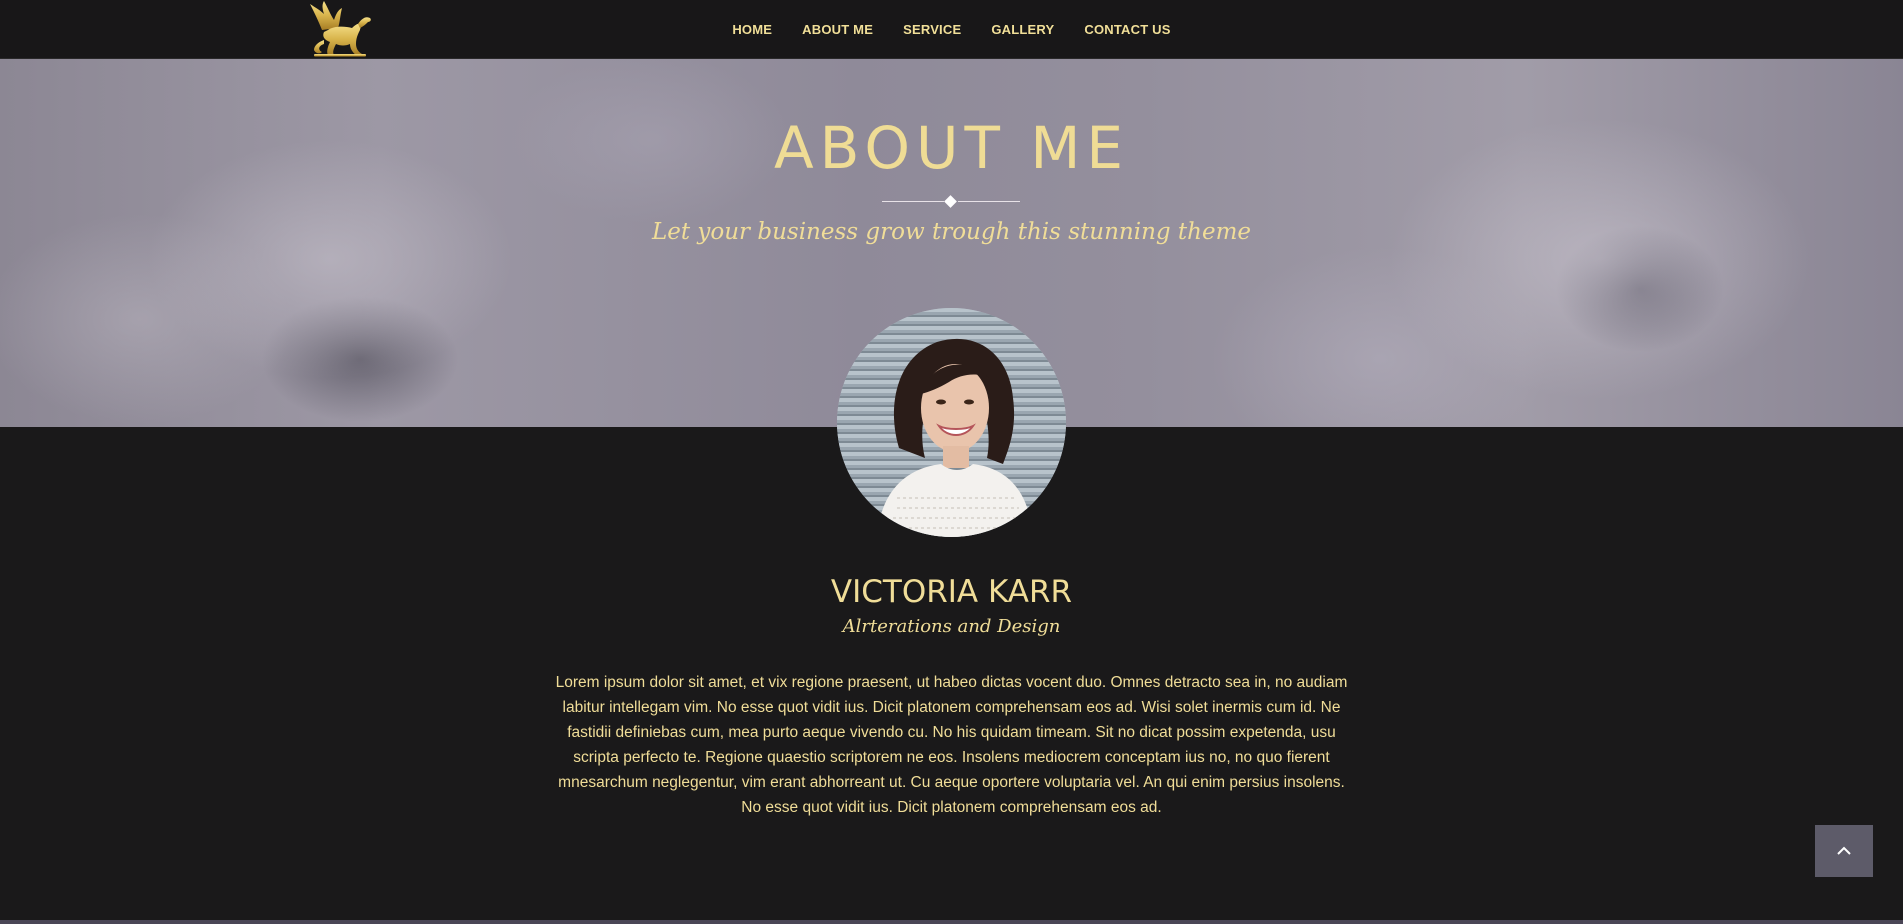 This screenshot has width=1903, height=924. I want to click on nav-service: SERVICE, so click(932, 29).